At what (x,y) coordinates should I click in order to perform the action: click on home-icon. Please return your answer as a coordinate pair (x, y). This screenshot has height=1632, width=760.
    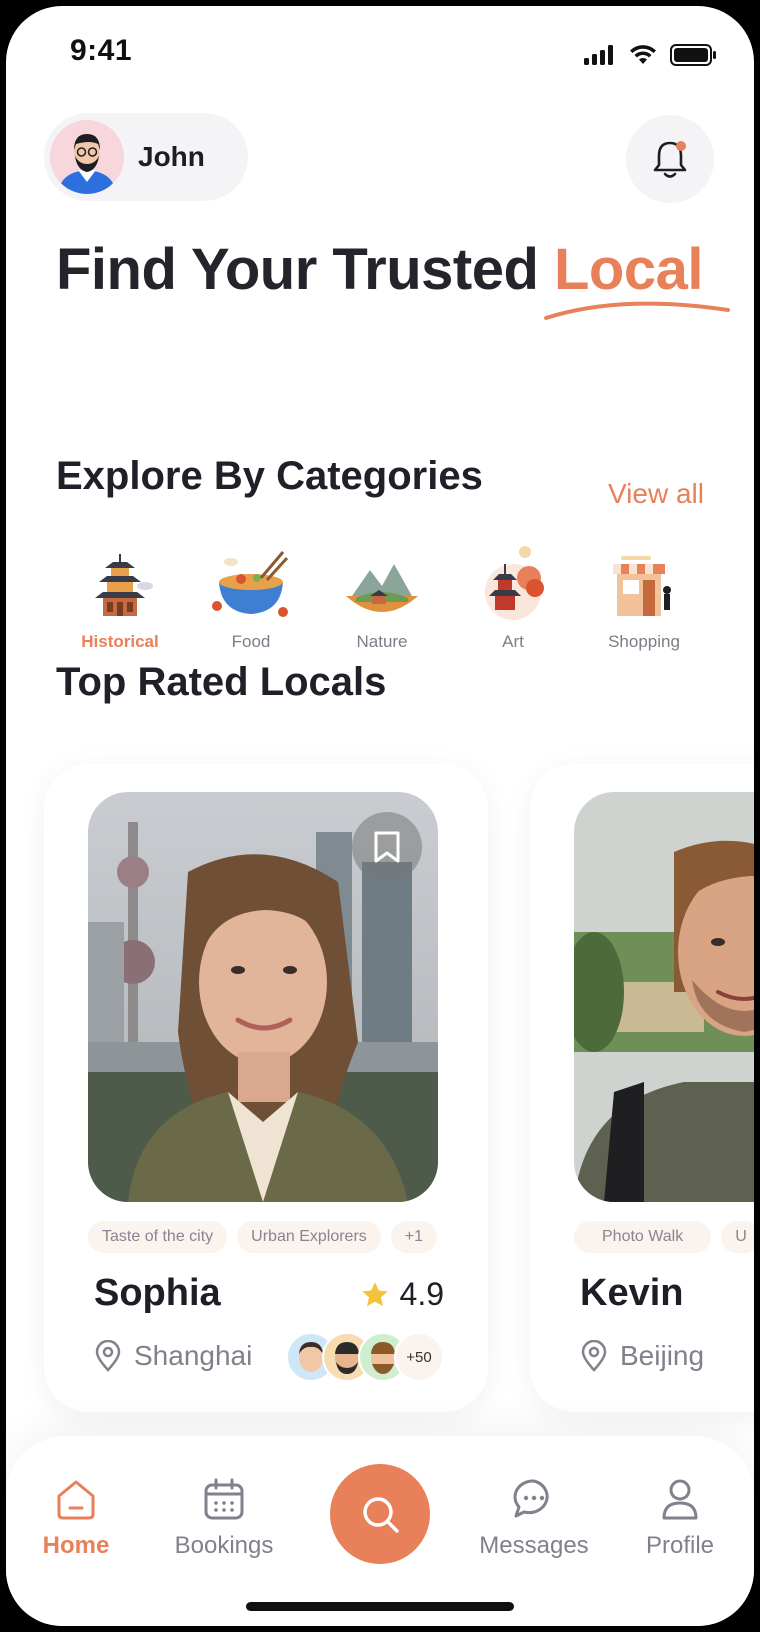
    Looking at the image, I should click on (76, 1500).